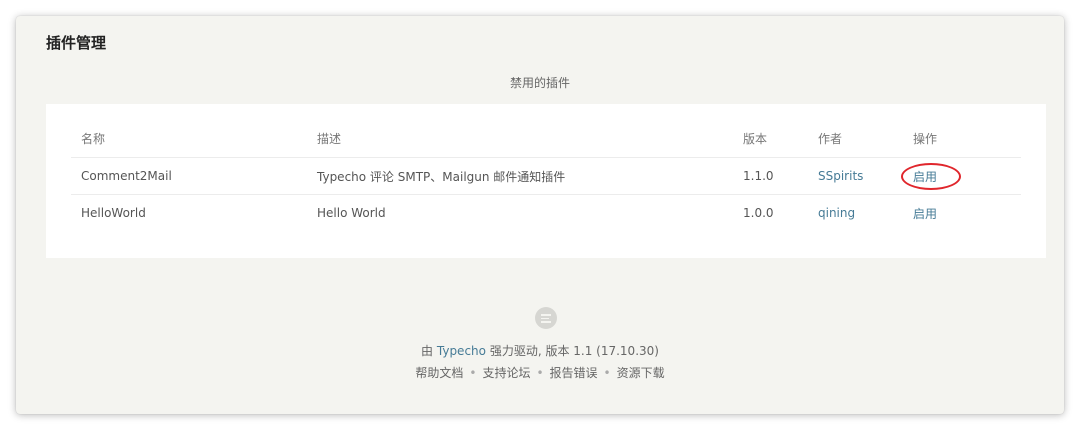 The image size is (1080, 431). What do you see at coordinates (770, 139) in the screenshot?
I see `column-header-version: 版本` at bounding box center [770, 139].